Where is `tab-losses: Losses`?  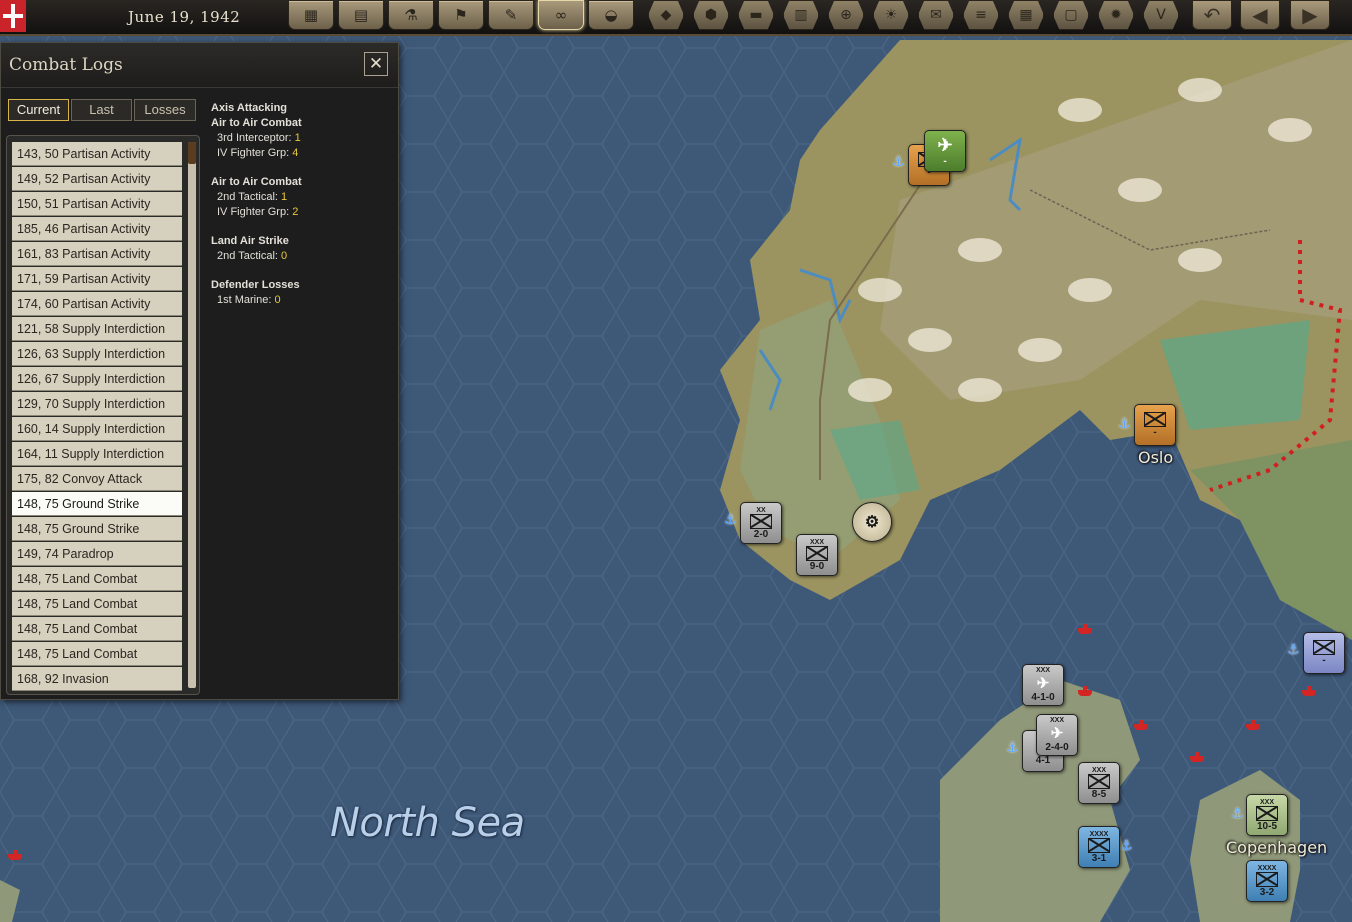 tab-losses: Losses is located at coordinates (165, 110).